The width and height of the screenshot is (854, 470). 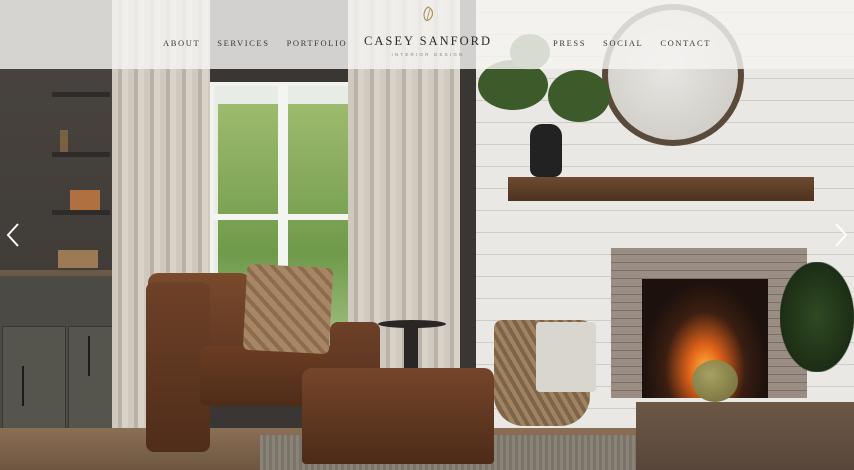 What do you see at coordinates (398, 416) in the screenshot?
I see `leather-ottoman` at bounding box center [398, 416].